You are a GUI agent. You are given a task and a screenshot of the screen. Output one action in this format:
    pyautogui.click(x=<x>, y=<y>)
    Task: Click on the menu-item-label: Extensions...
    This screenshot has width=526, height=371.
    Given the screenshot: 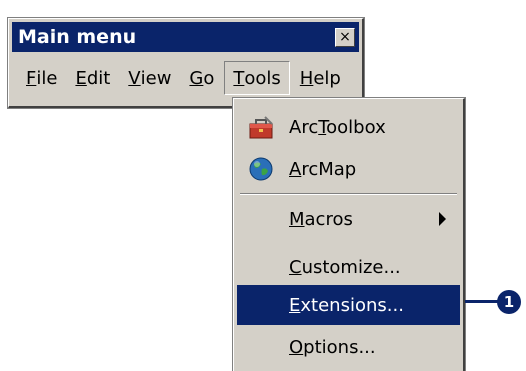 What is the action you would take?
    pyautogui.click(x=346, y=305)
    